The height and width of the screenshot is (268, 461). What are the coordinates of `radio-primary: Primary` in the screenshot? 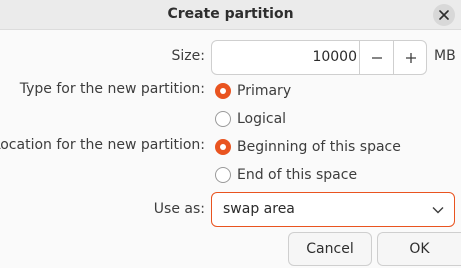 It's located at (253, 91).